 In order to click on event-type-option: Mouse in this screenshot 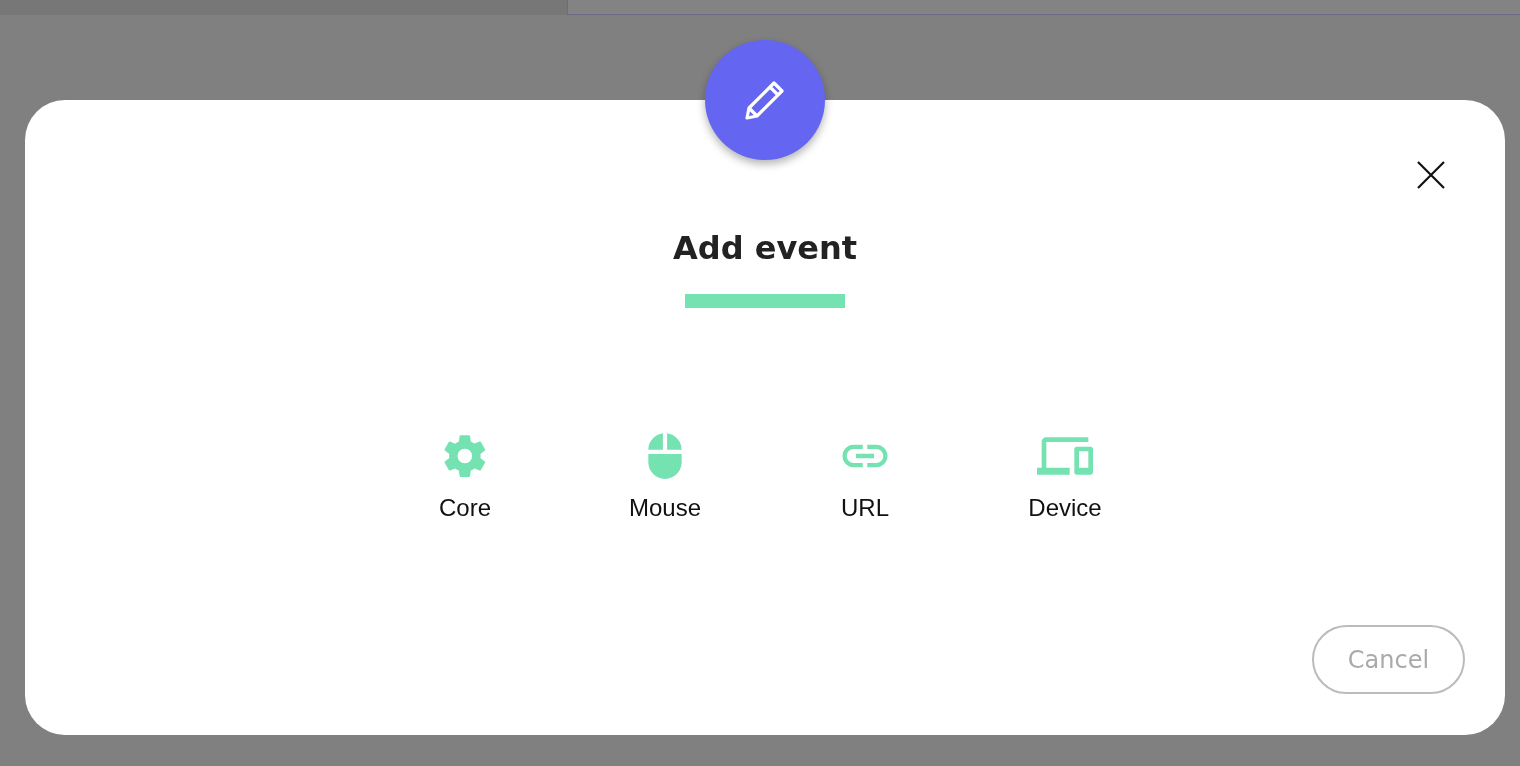, I will do `click(665, 475)`.